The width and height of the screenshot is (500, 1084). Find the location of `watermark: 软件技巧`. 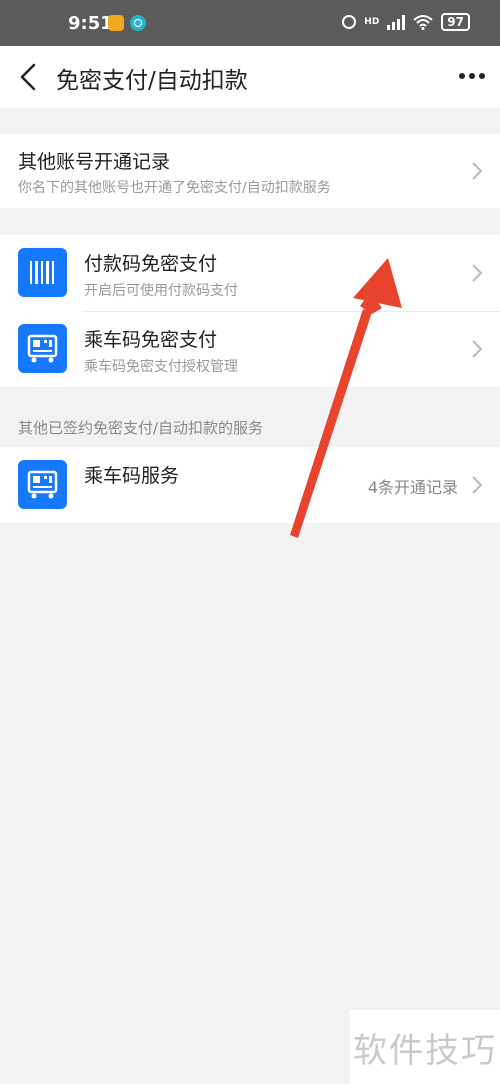

watermark: 软件技巧 is located at coordinates (425, 1047).